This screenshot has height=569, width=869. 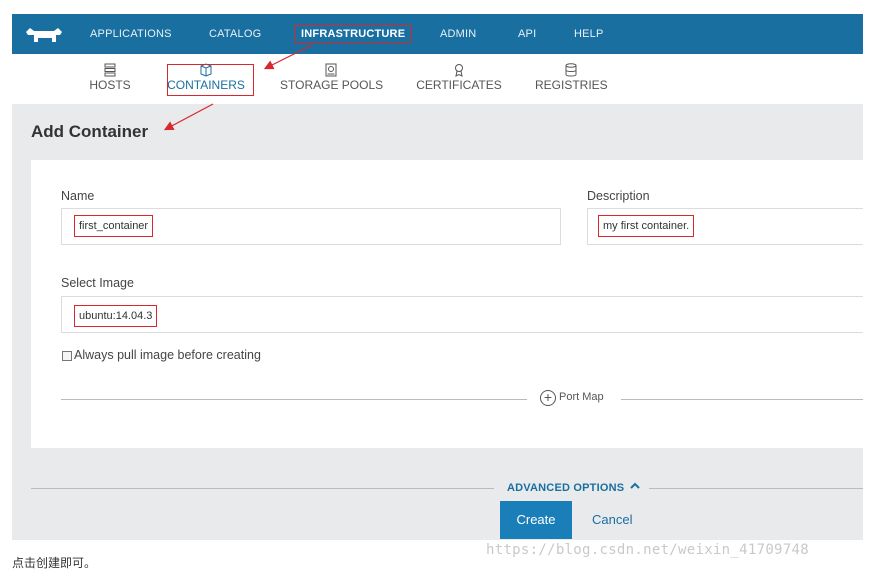 What do you see at coordinates (527, 34) in the screenshot?
I see `nav-api: API` at bounding box center [527, 34].